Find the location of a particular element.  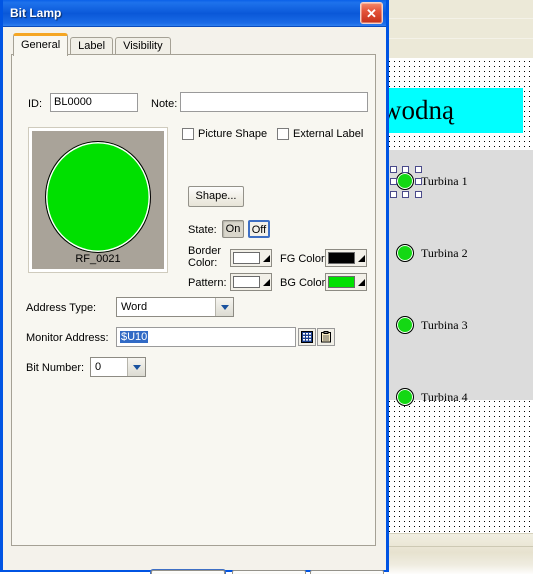

pattern-button is located at coordinates (251, 282).